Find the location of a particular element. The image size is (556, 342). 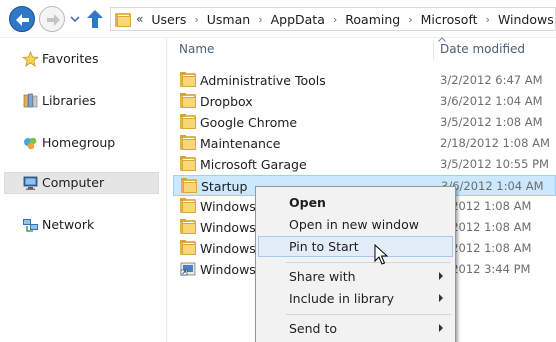

nav-item-network: Network is located at coordinates (81, 225).